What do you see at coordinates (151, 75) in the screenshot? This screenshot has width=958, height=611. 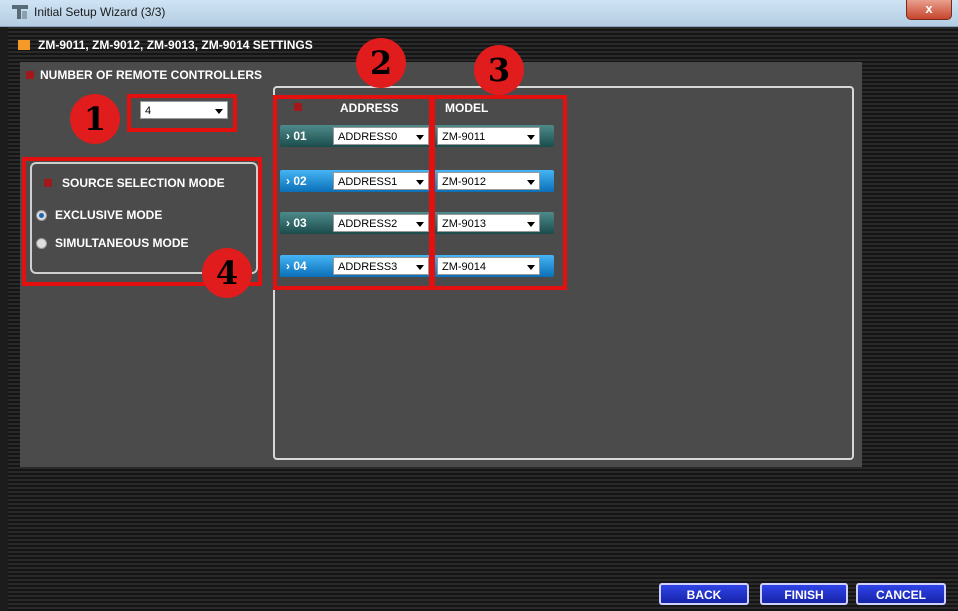 I see `remote-controllers-label-text: NUMBER OF REMOTE CONTROLLERS` at bounding box center [151, 75].